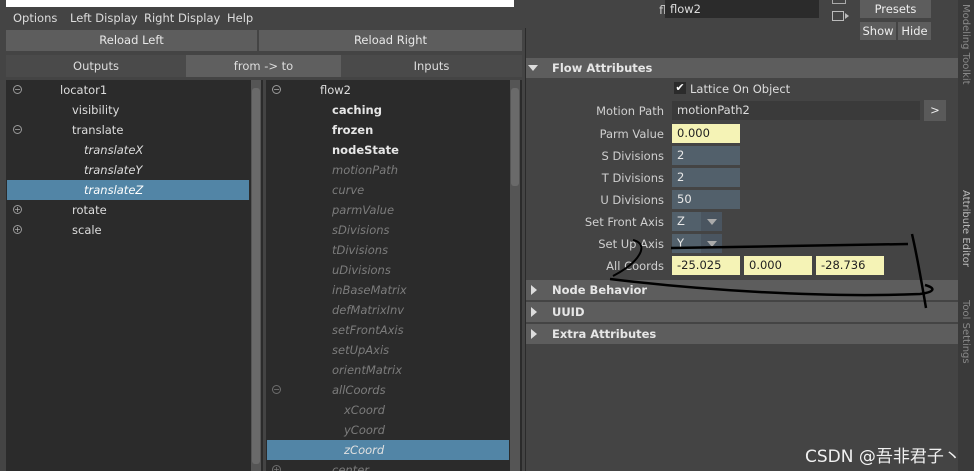 This screenshot has width=974, height=471. What do you see at coordinates (771, 271) in the screenshot?
I see `annotation-scribble` at bounding box center [771, 271].